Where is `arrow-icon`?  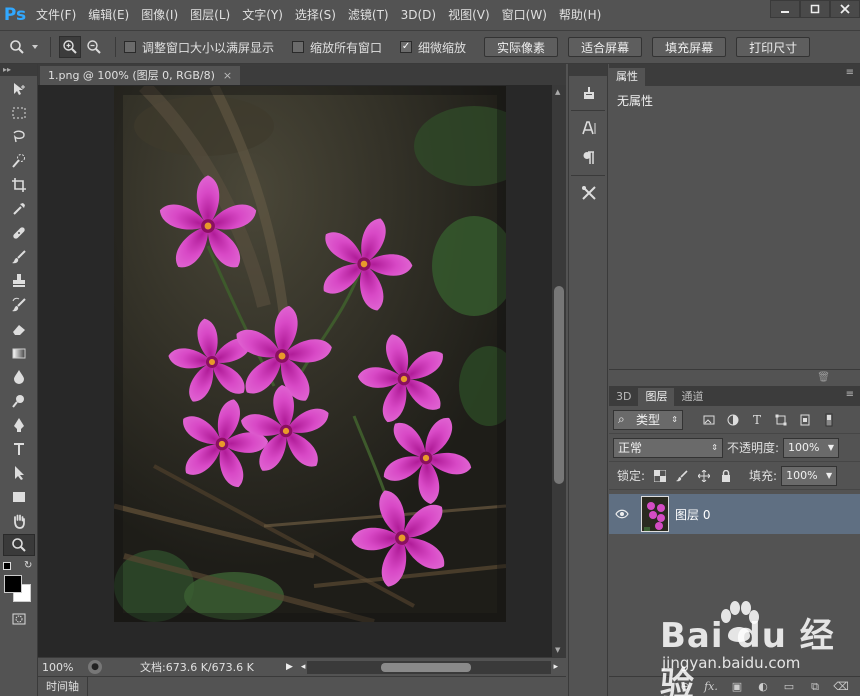 arrow-icon is located at coordinates (19, 473).